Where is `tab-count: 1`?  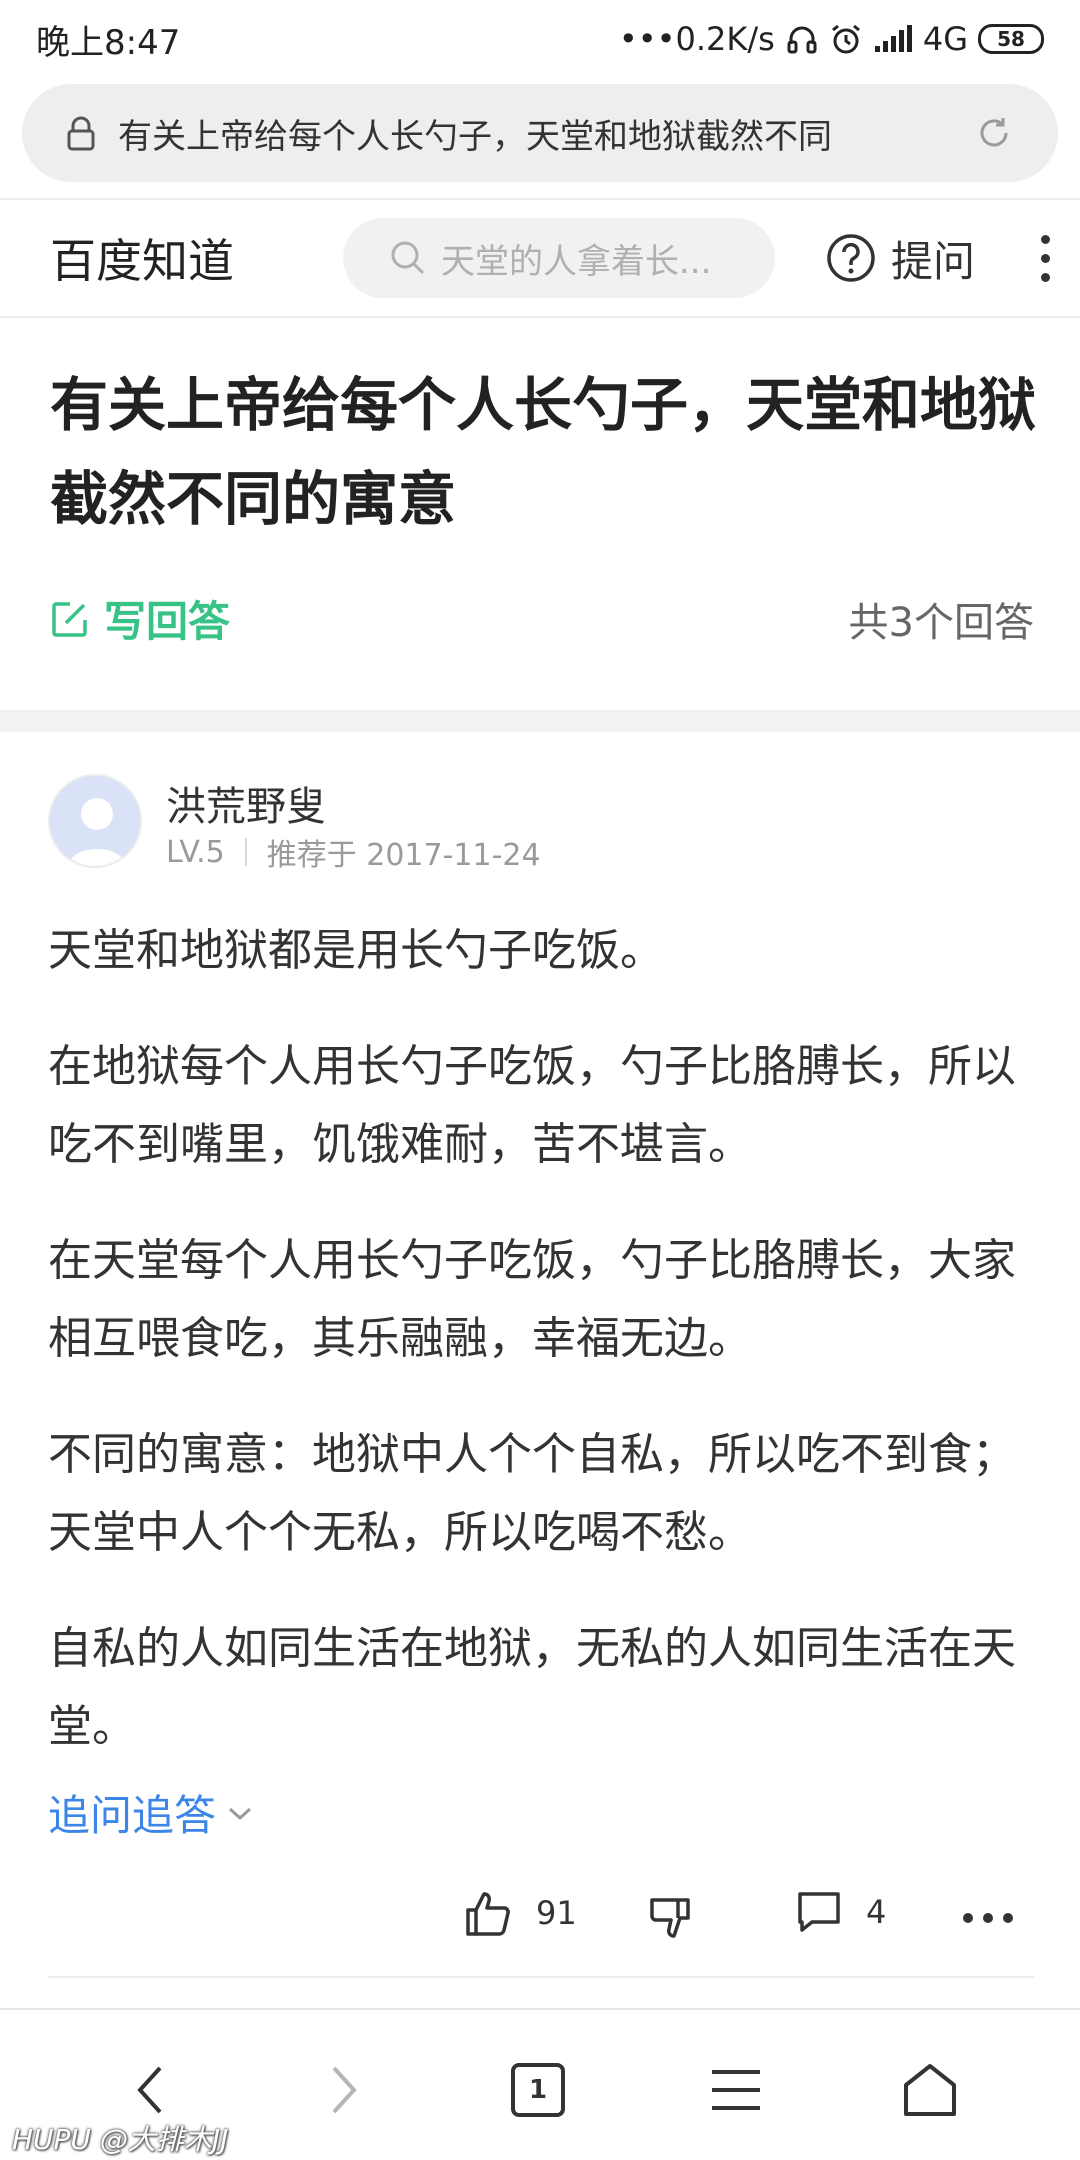
tab-count: 1 is located at coordinates (538, 2090).